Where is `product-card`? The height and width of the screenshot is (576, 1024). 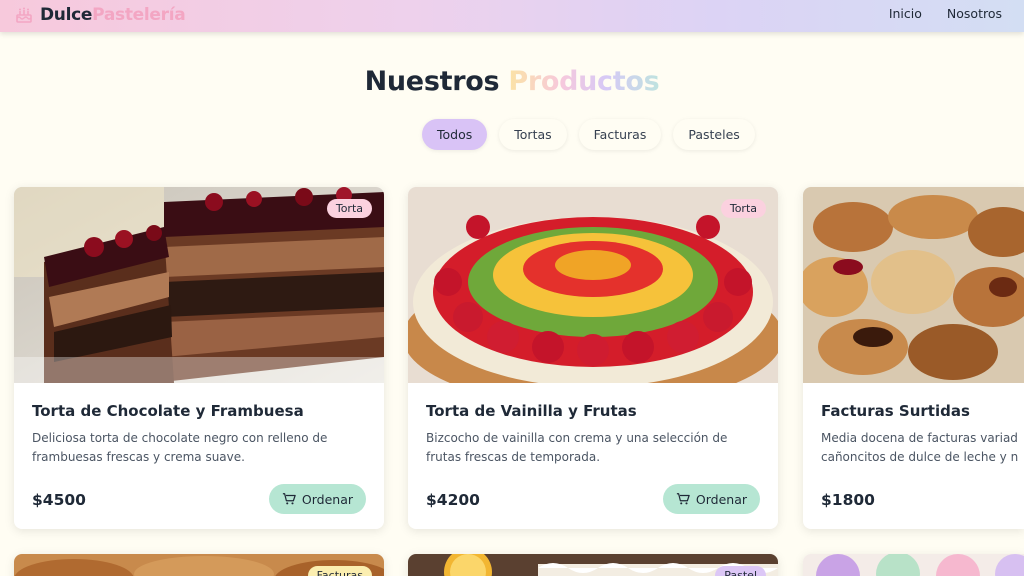
product-card is located at coordinates (913, 565).